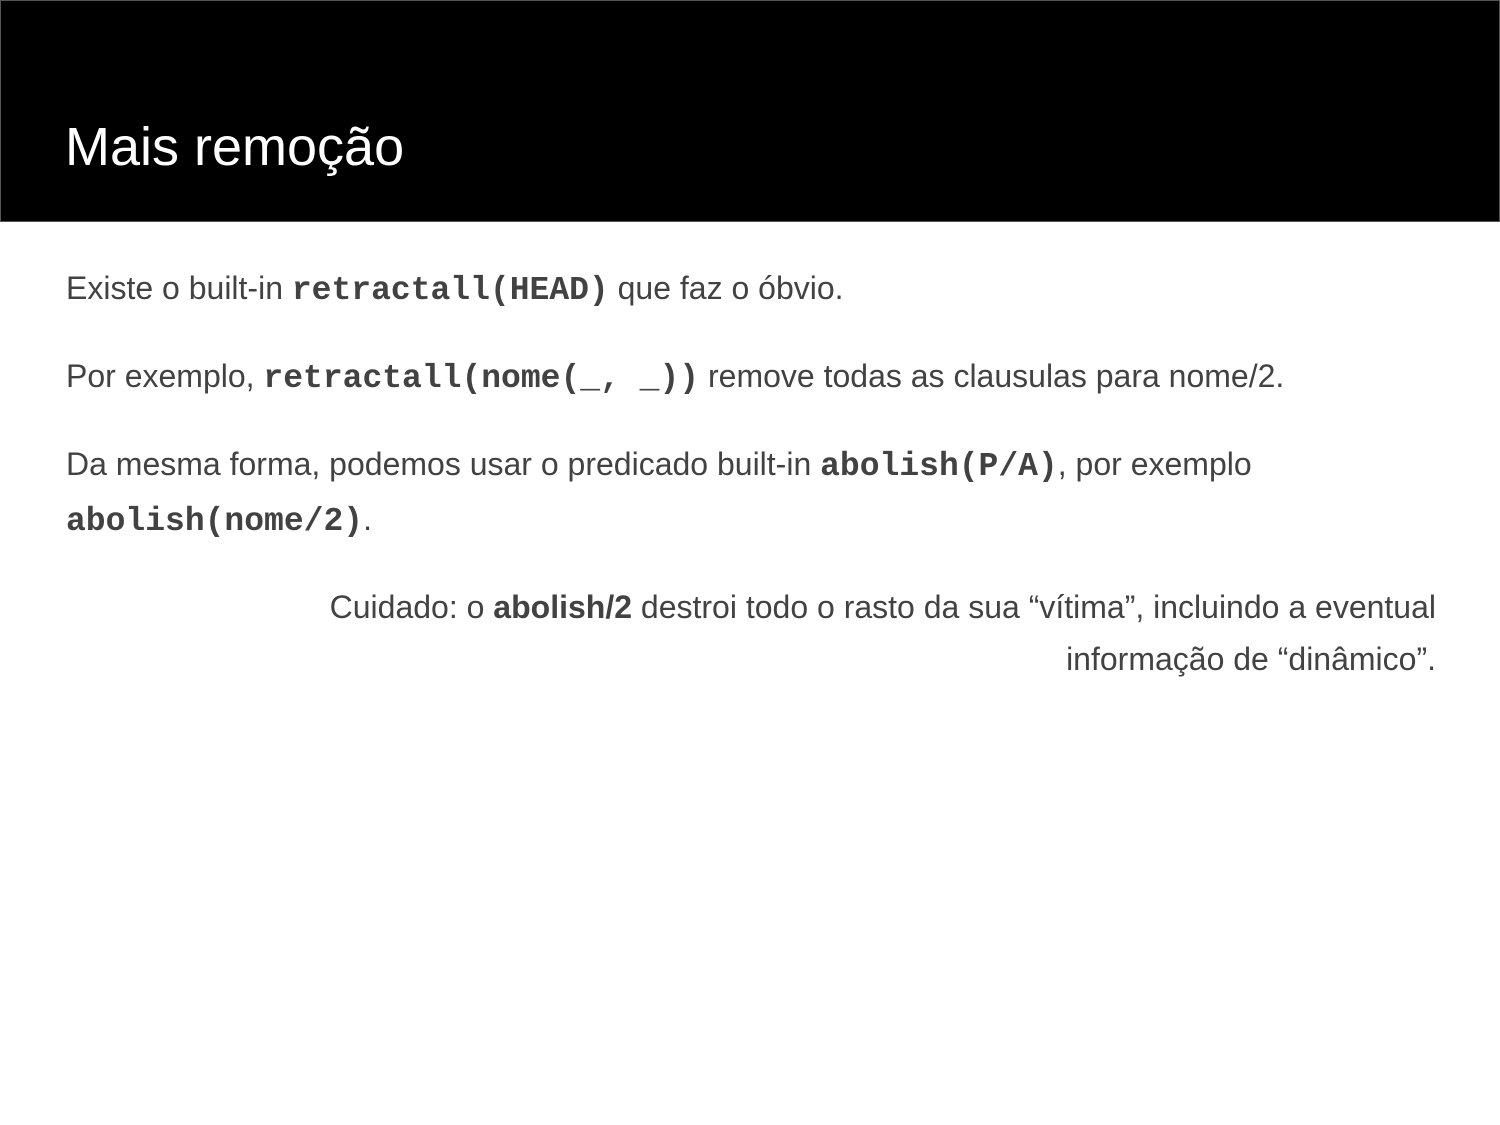 The height and width of the screenshot is (1125, 1500). I want to click on text: que faz o óbvio., so click(726, 288).